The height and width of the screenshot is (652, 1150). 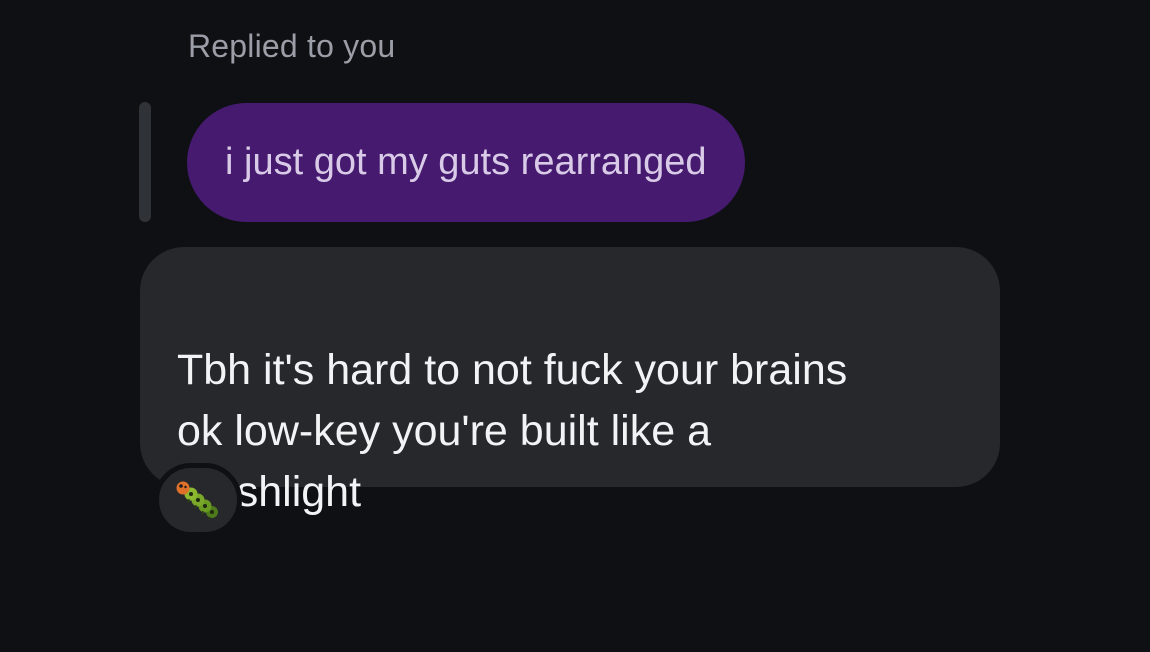 What do you see at coordinates (145, 162) in the screenshot?
I see `reply-indicator-bar` at bounding box center [145, 162].